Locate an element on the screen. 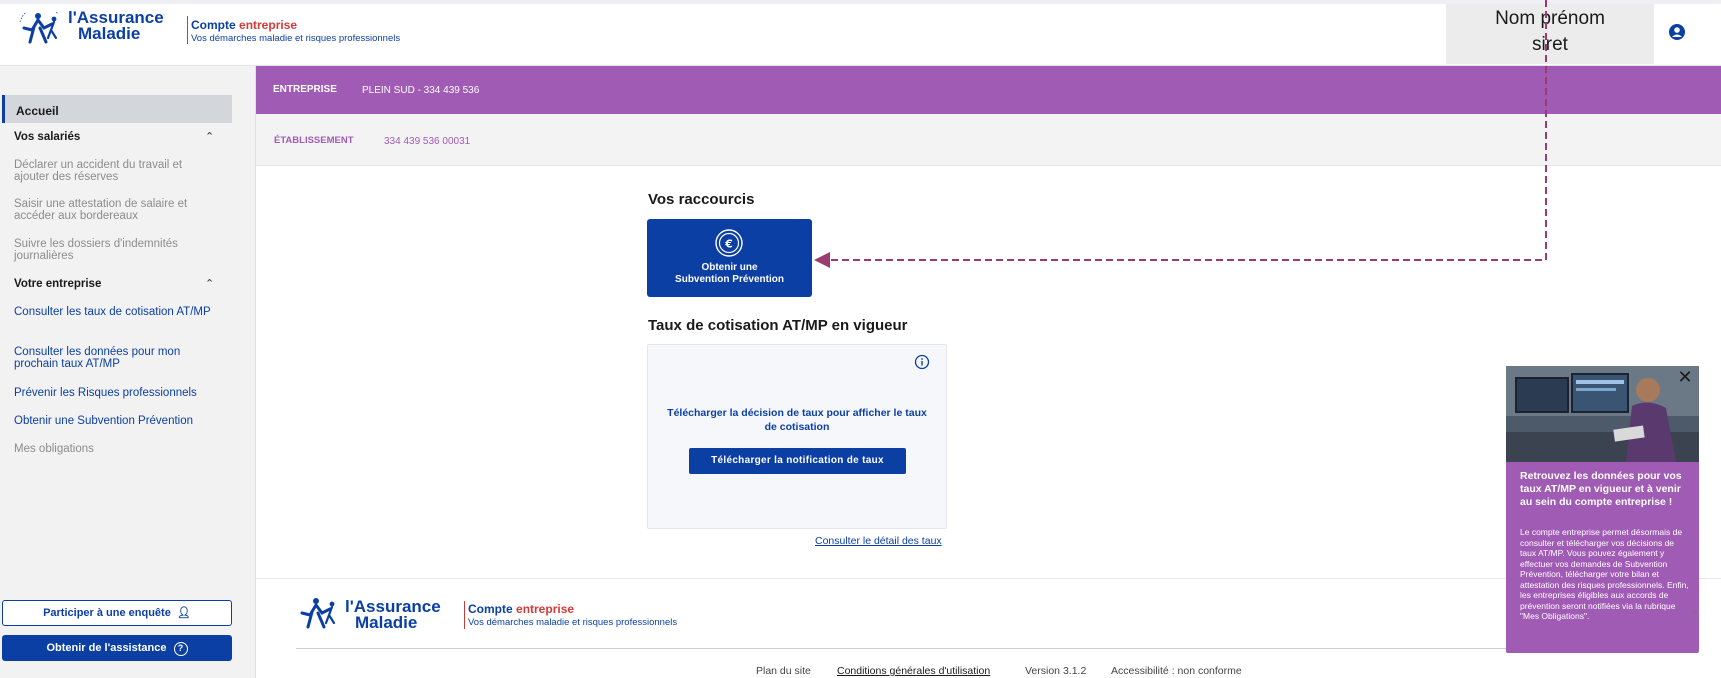 Image resolution: width=1721 pixels, height=678 pixels. footer-divider is located at coordinates (988, 578).